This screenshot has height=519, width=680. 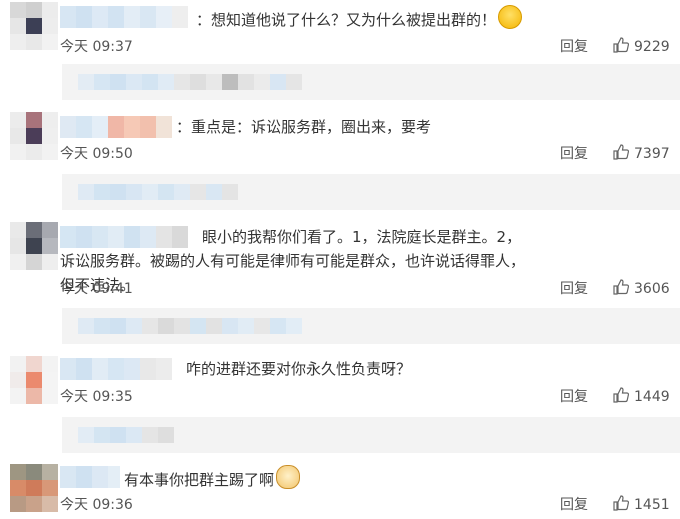 I want to click on like-button: 7397, so click(x=641, y=152).